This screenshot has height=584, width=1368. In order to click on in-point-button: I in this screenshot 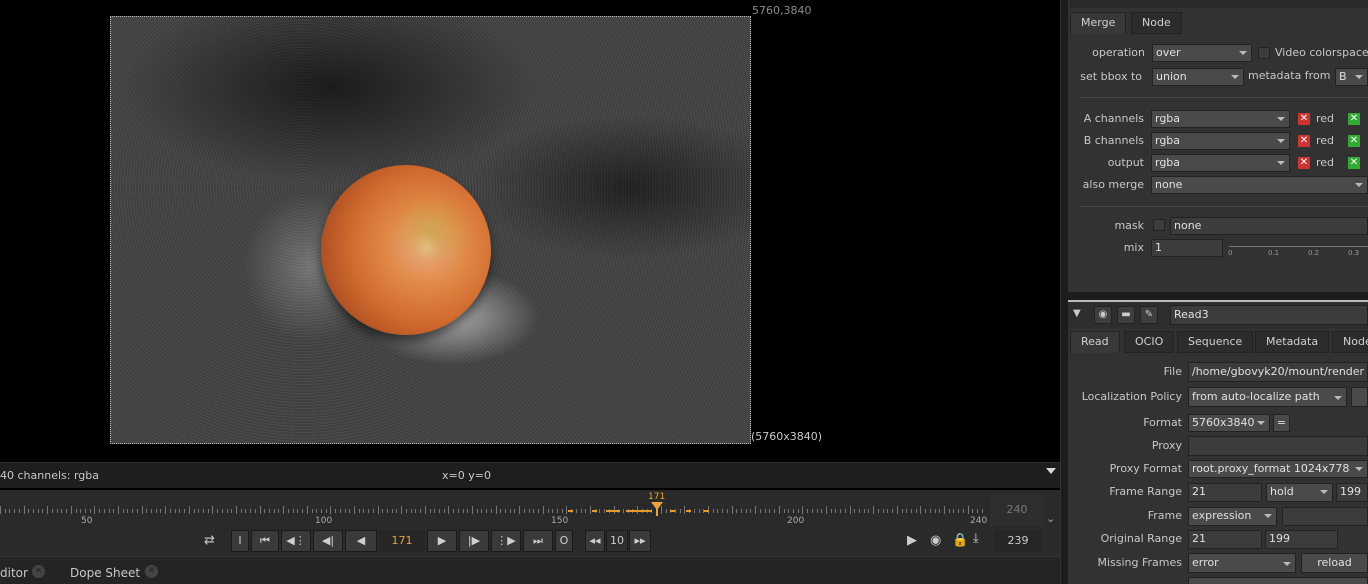, I will do `click(240, 541)`.